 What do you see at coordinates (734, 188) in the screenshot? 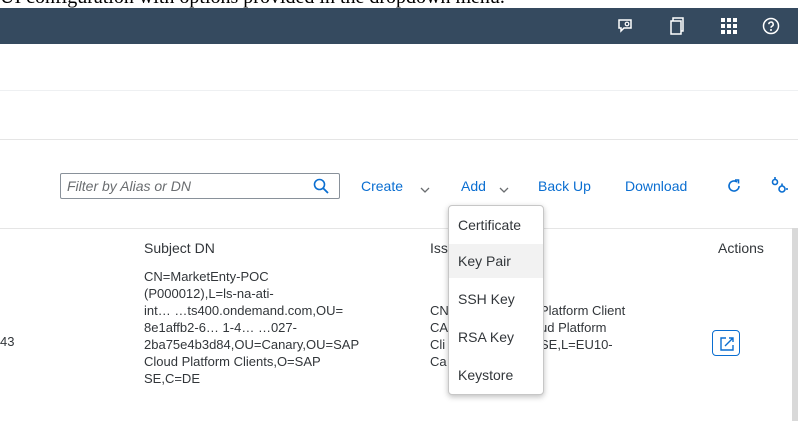
I see `refresh-icon` at bounding box center [734, 188].